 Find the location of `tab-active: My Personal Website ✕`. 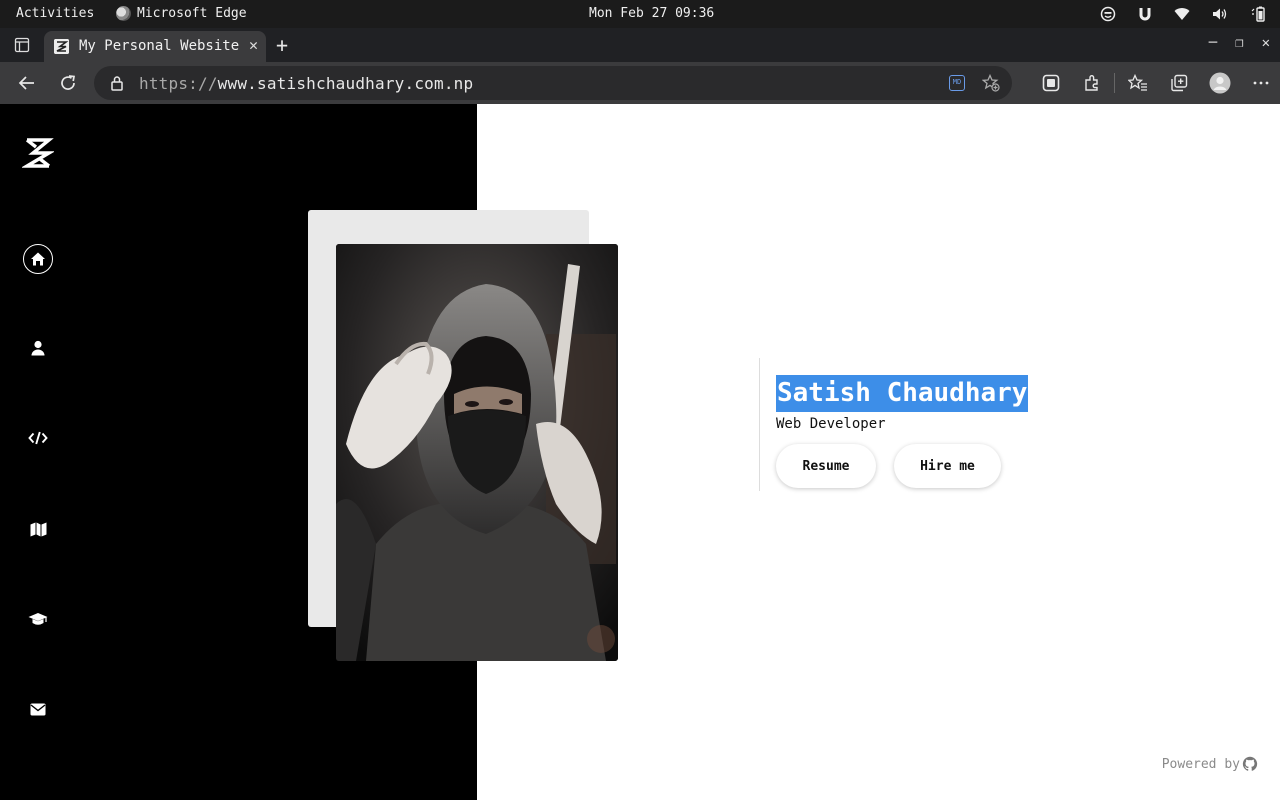

tab-active: My Personal Website ✕ is located at coordinates (155, 46).